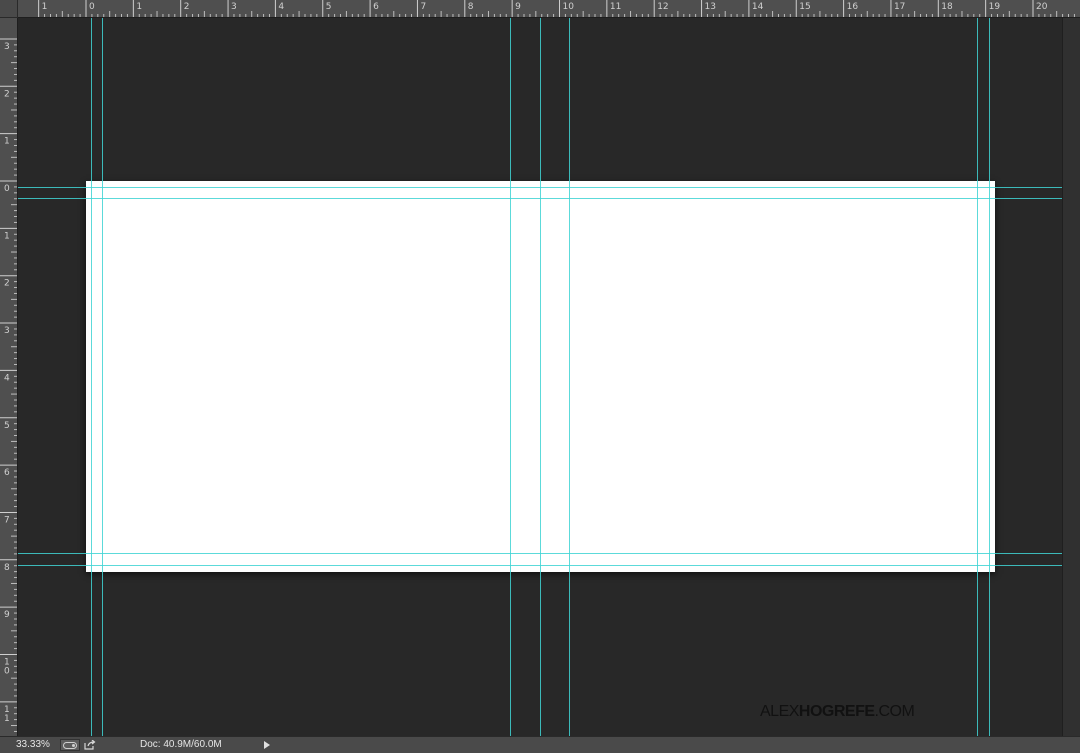 This screenshot has width=1080, height=753. I want to click on guide-horizontal-bleed-bottom, so click(540, 565).